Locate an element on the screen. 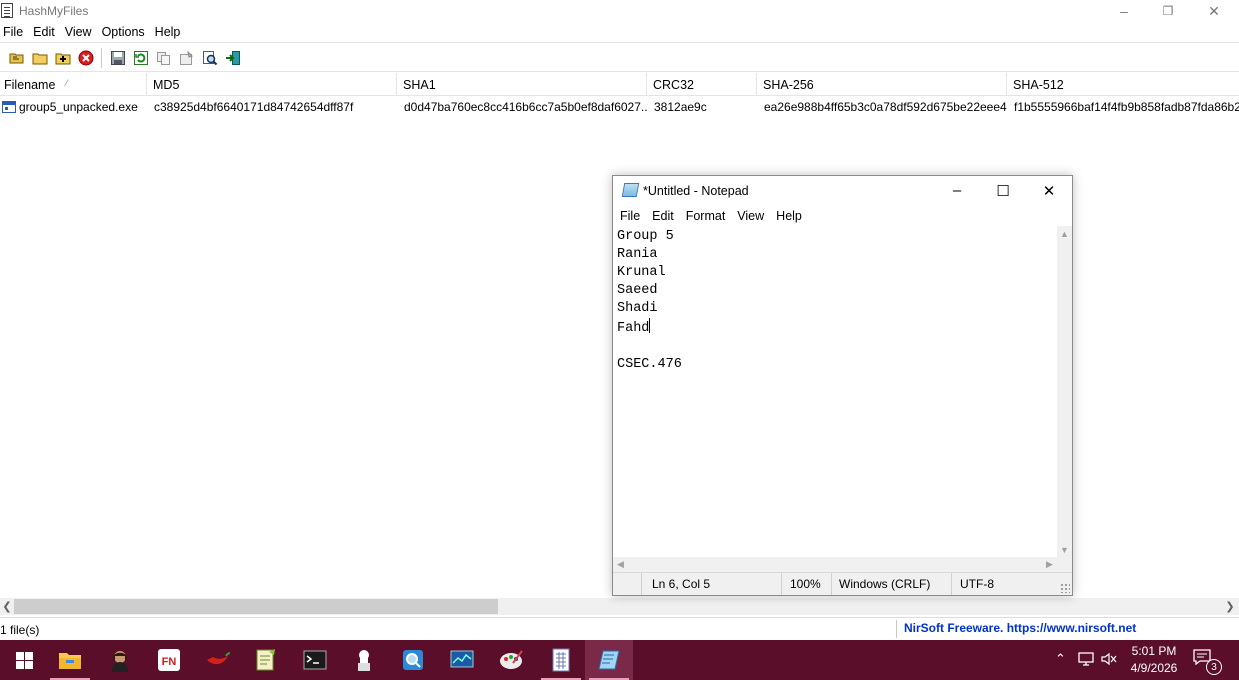 The image size is (1239, 680). menu-file: File is located at coordinates (14, 32).